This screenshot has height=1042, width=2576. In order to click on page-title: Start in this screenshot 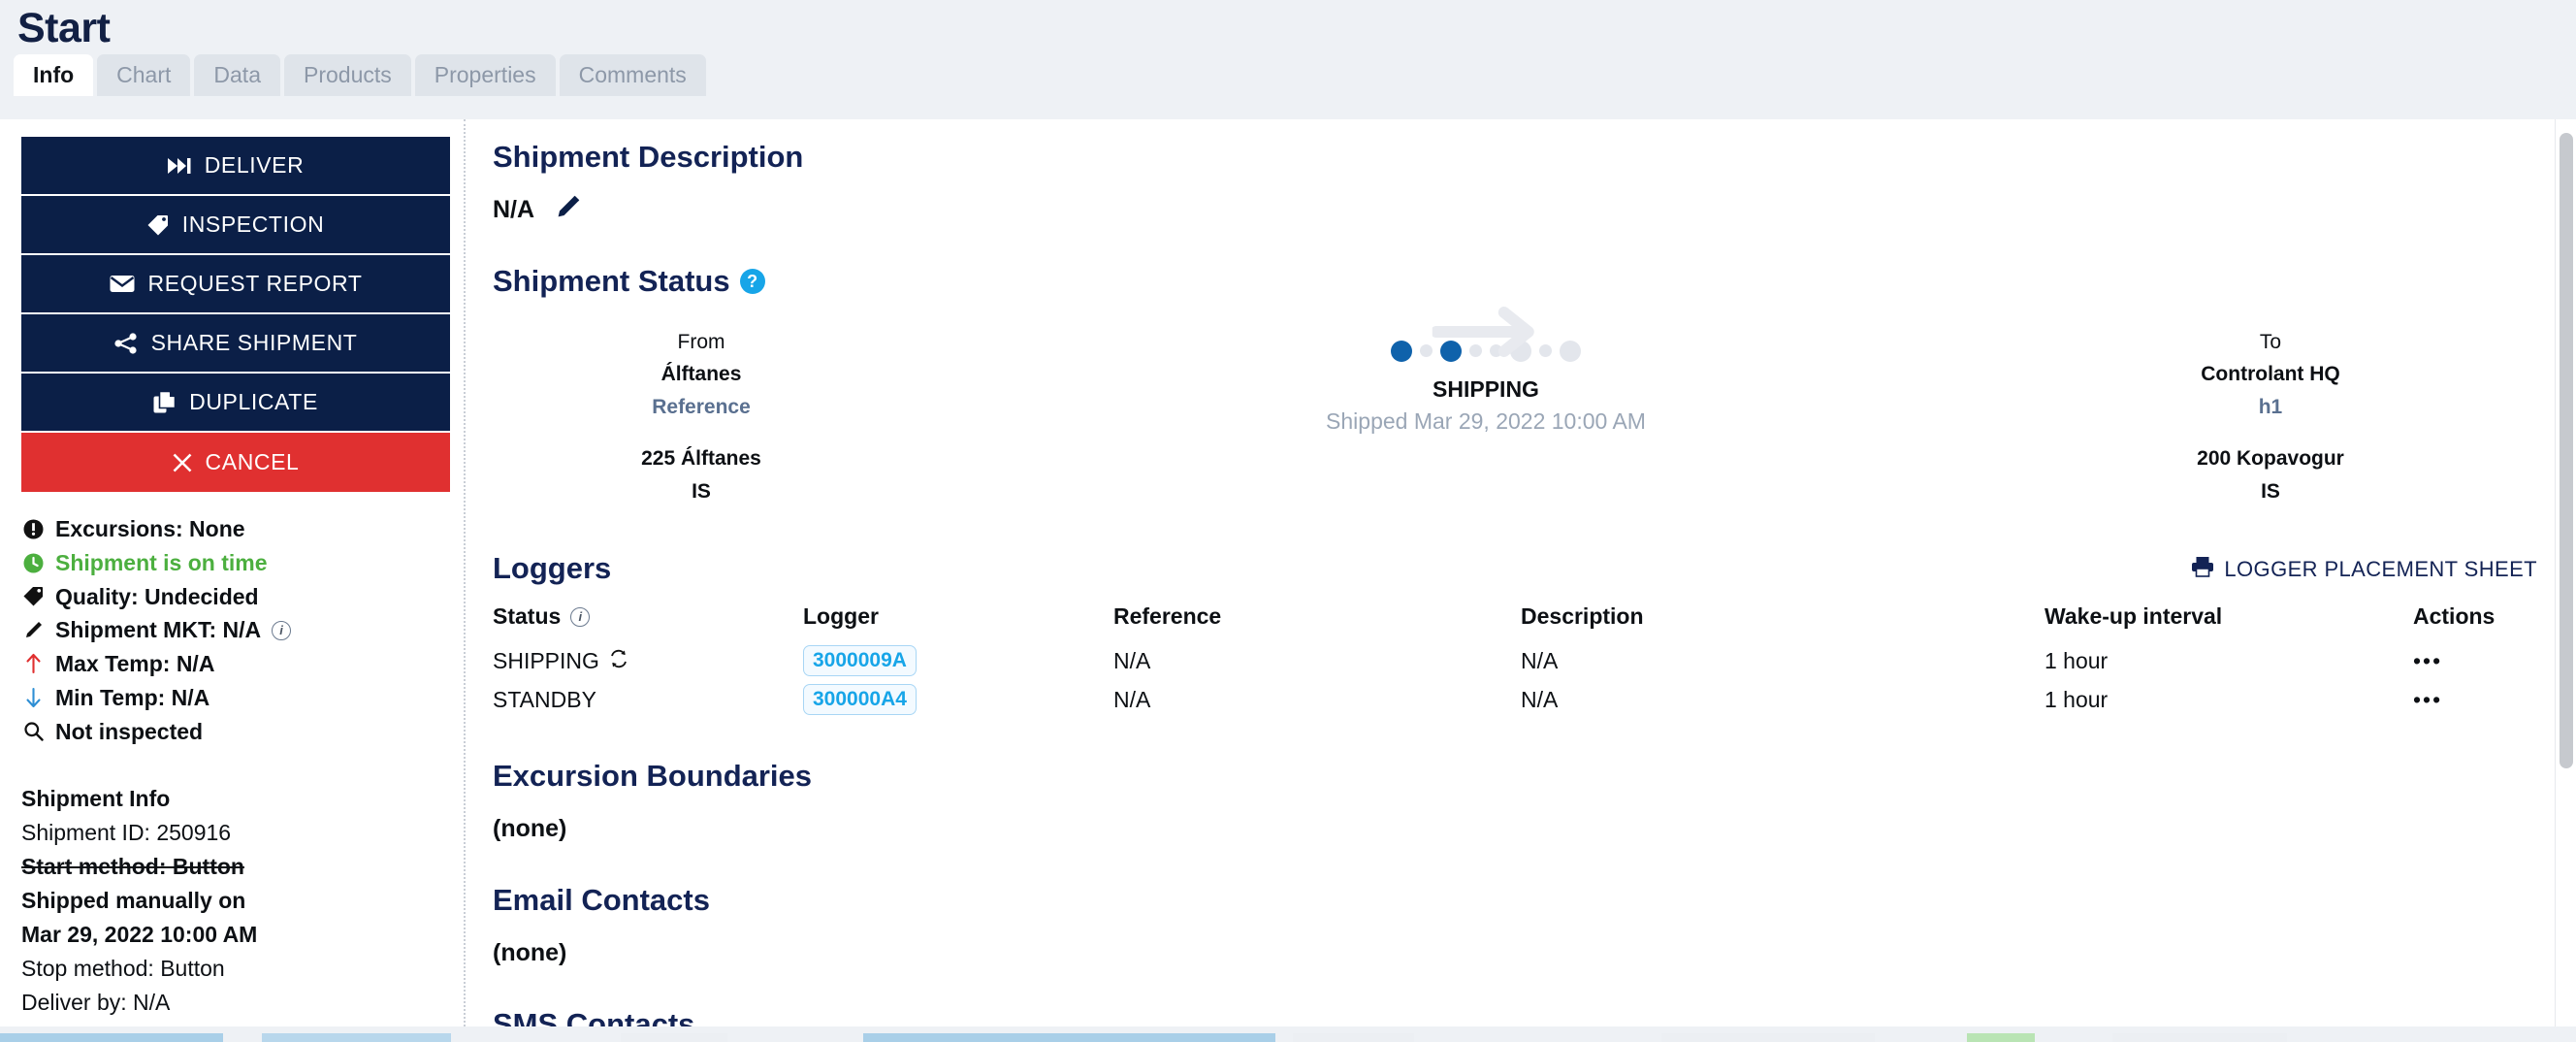, I will do `click(64, 28)`.